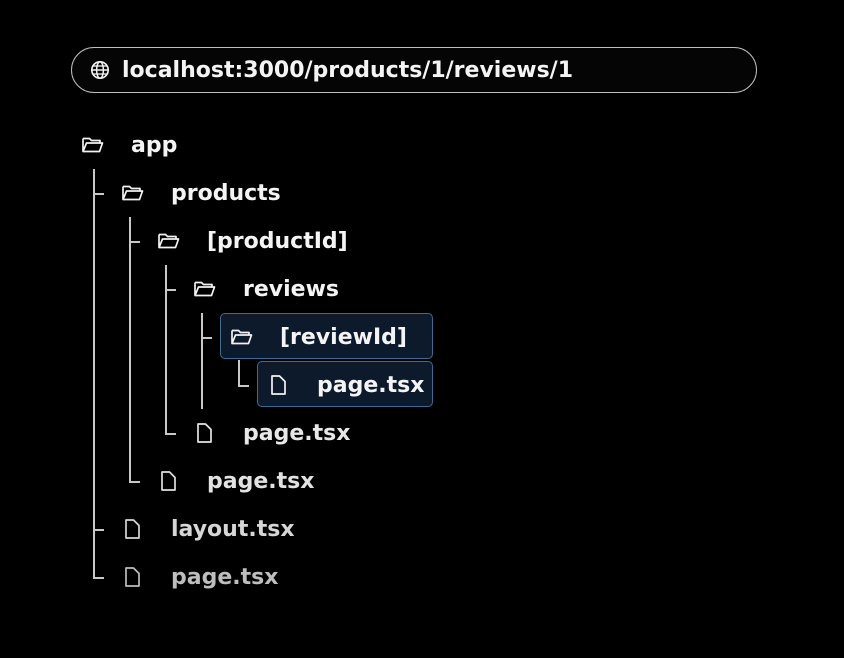 The image size is (844, 658). I want to click on tree-node-label: layout.tsx, so click(233, 529).